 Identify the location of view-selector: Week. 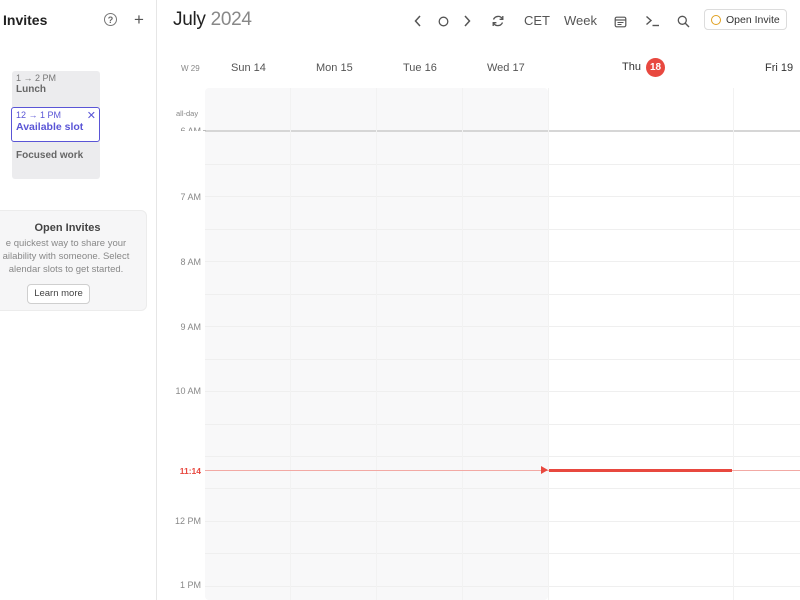
(580, 20).